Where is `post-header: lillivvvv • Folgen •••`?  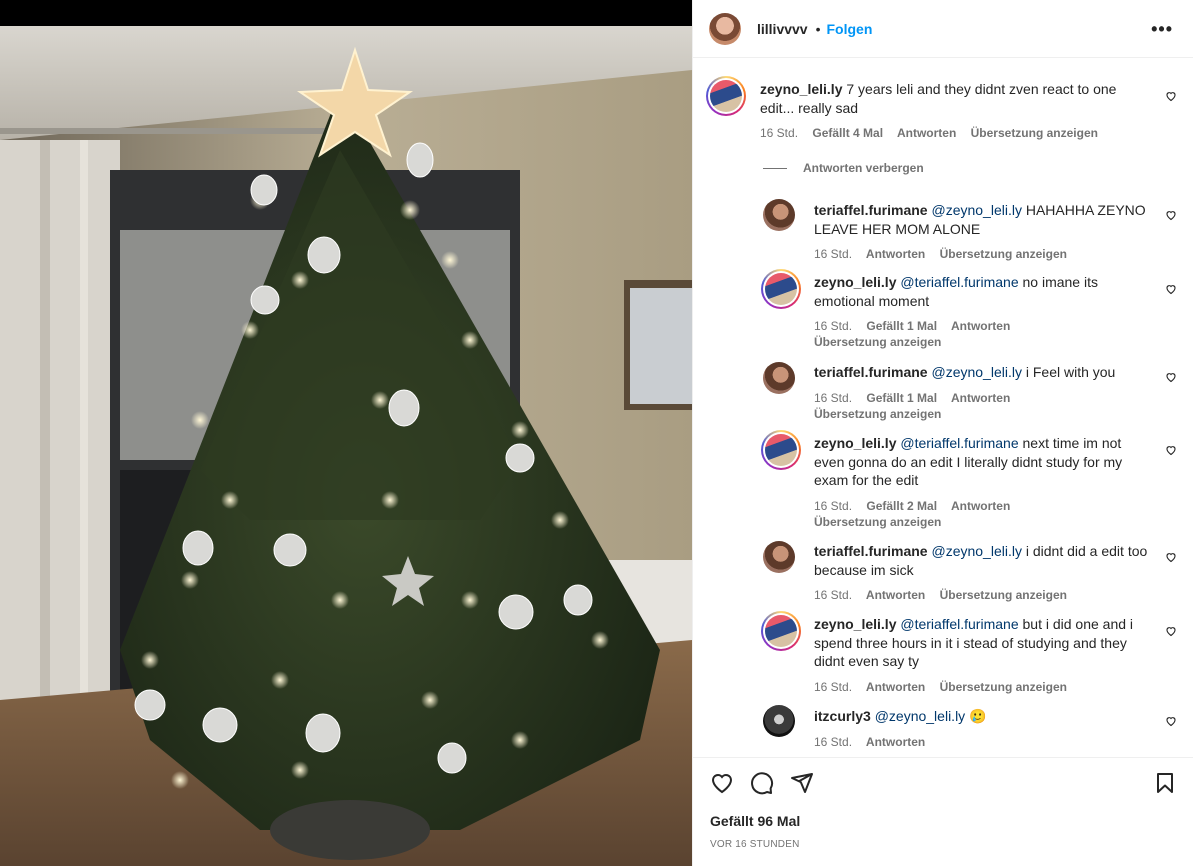
post-header: lillivvvv • Folgen ••• is located at coordinates (943, 29).